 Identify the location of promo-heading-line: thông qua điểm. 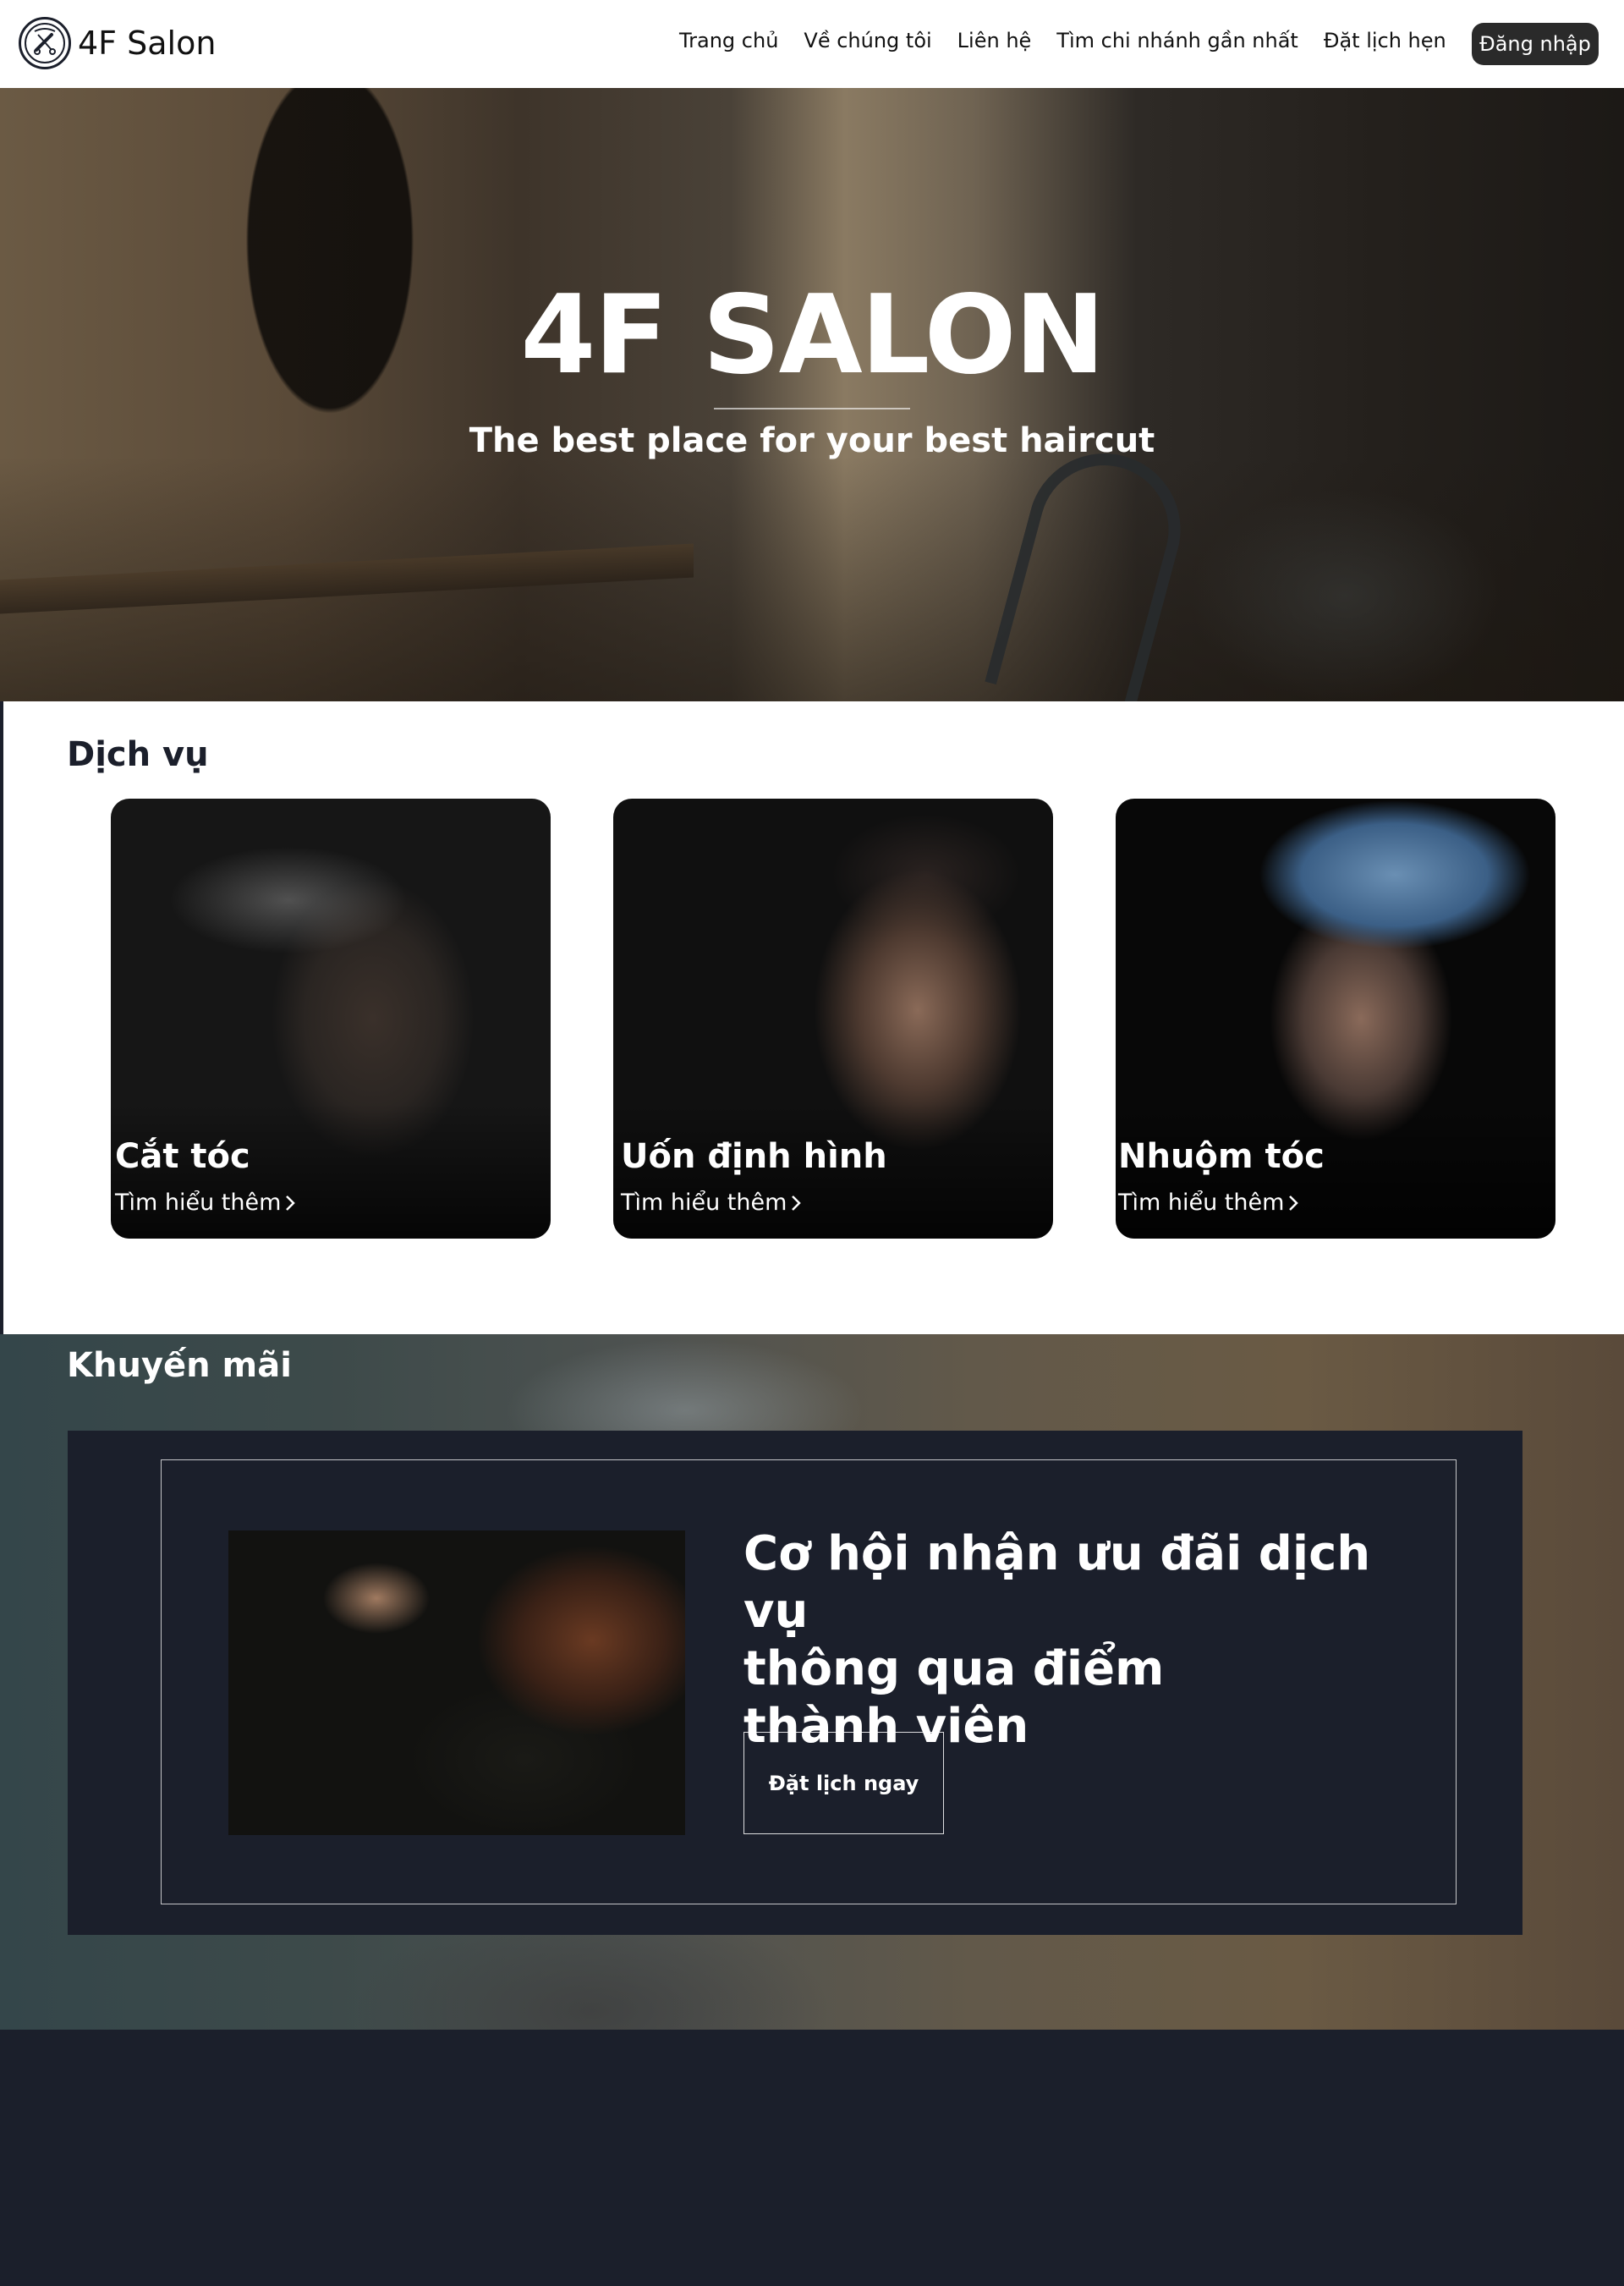
(954, 1668).